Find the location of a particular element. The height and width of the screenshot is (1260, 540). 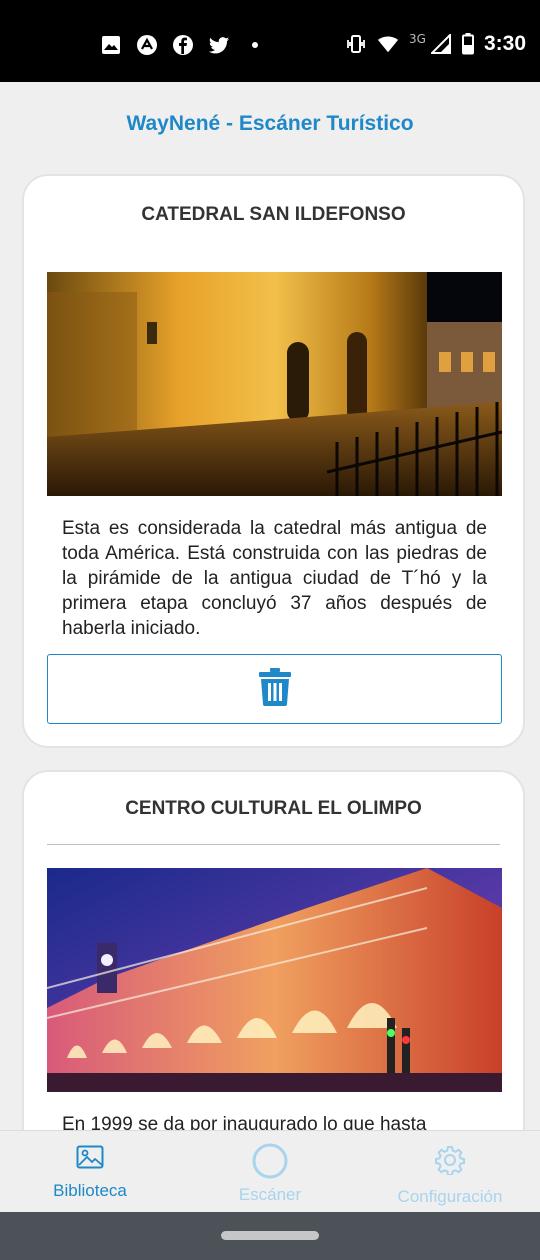

system-navigation-bar is located at coordinates (270, 1236).